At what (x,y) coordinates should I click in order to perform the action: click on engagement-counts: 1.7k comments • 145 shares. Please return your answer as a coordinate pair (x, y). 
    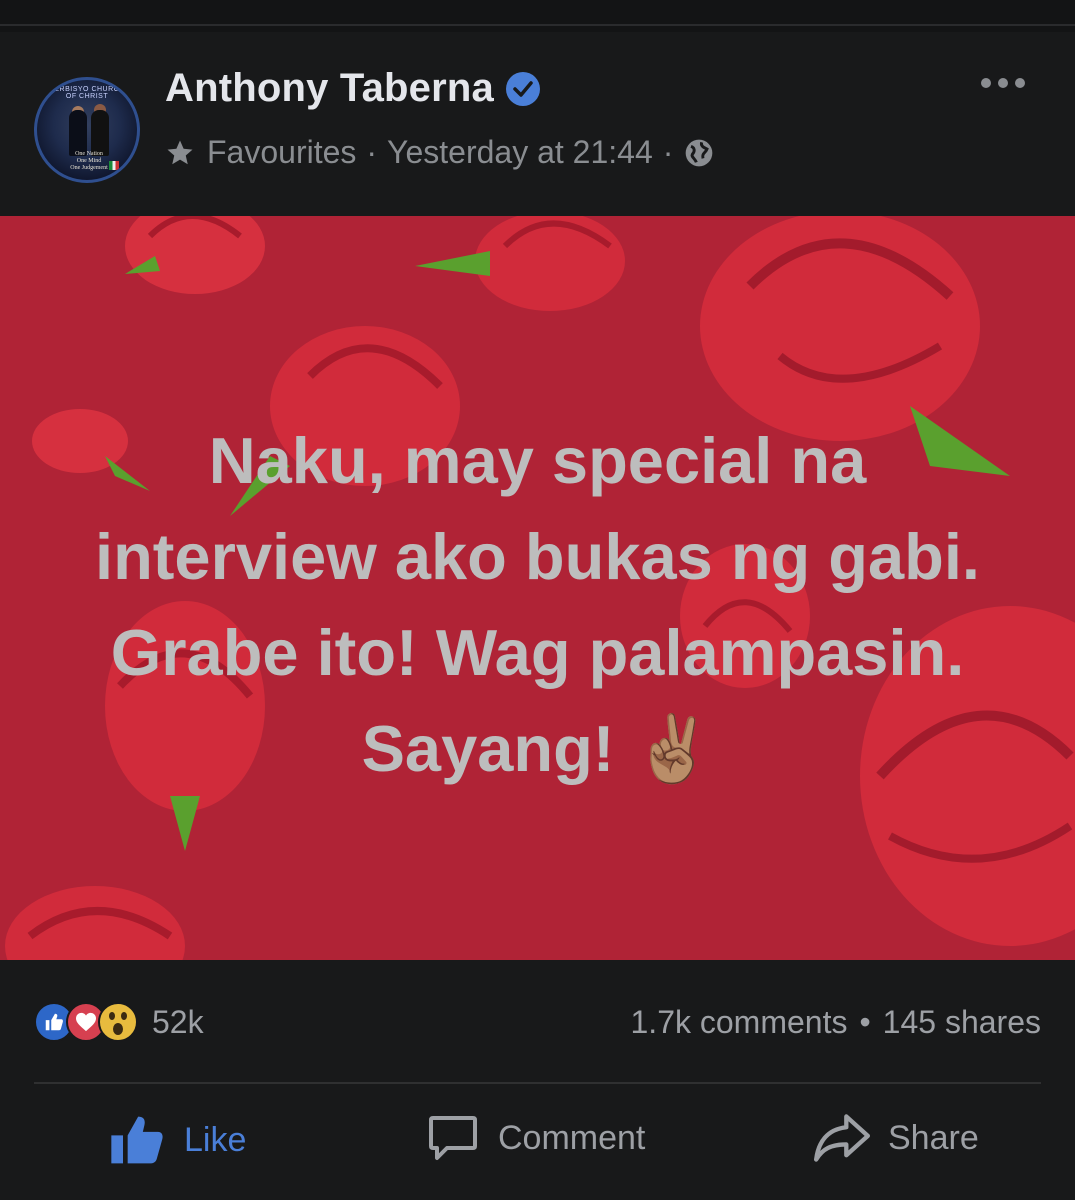
    Looking at the image, I should click on (836, 1022).